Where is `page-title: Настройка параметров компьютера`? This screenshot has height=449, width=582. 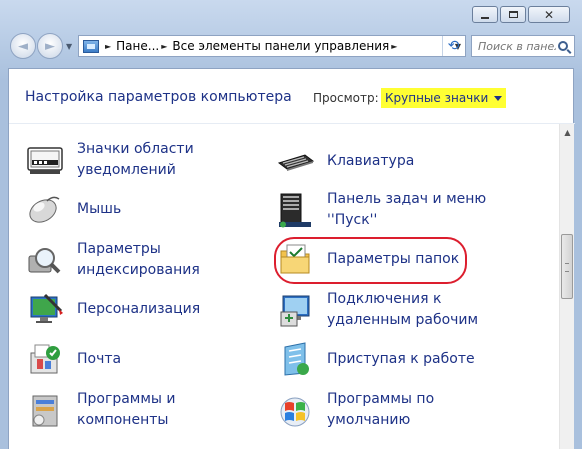
page-title: Настройка параметров компьютера is located at coordinates (158, 97).